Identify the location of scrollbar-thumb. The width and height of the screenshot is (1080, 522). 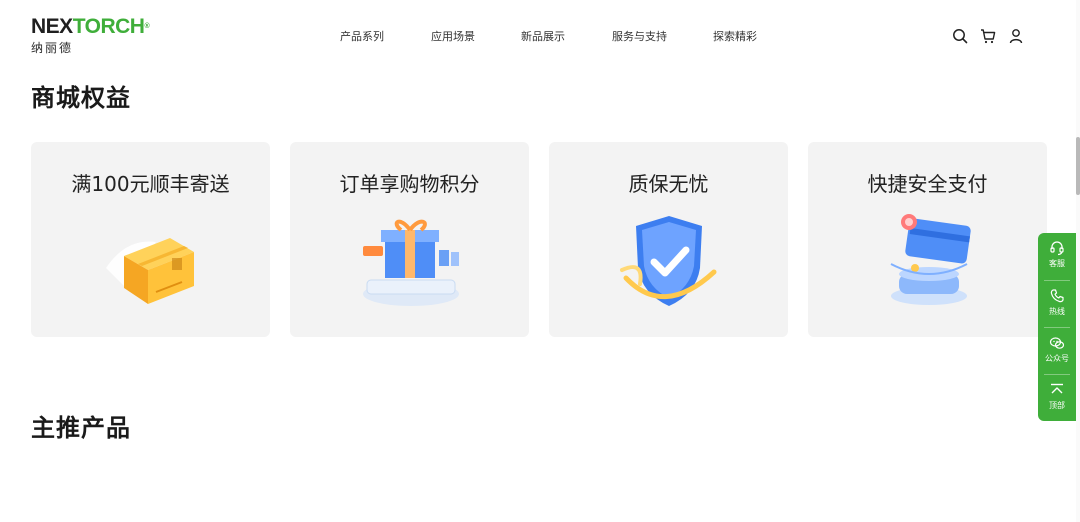
(1078, 166).